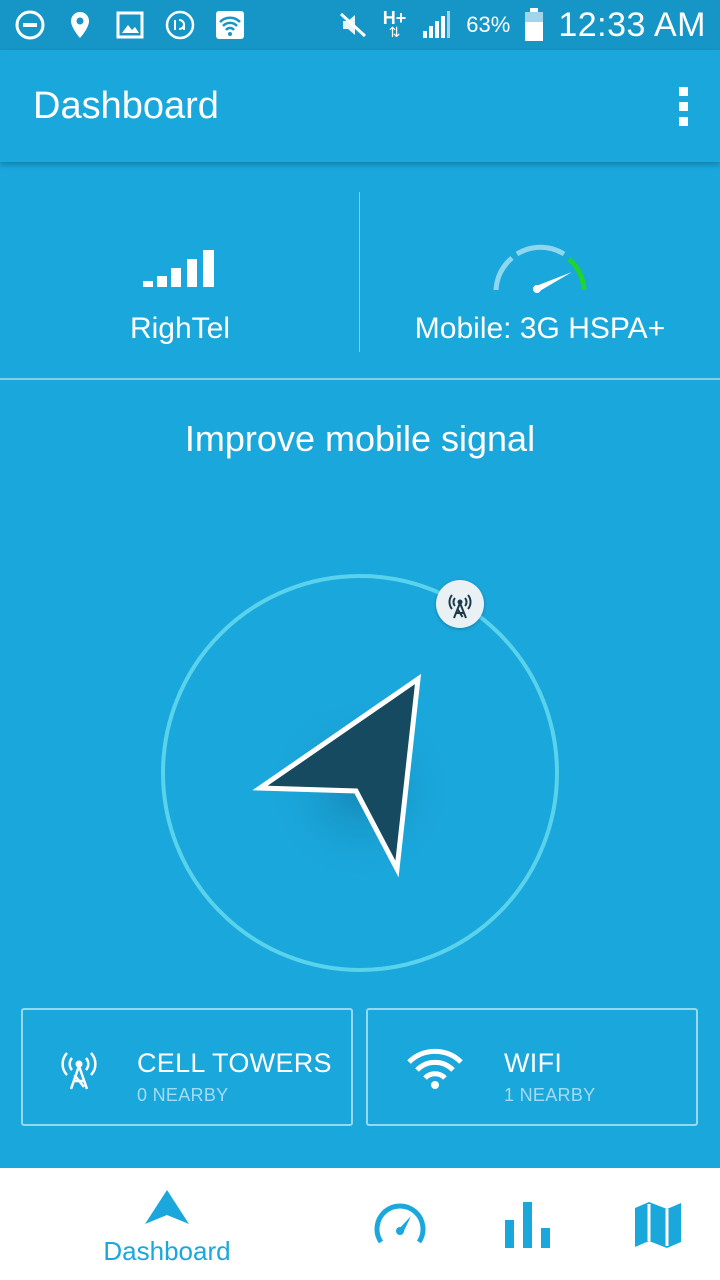 Image resolution: width=720 pixels, height=1280 pixels. I want to click on mute-icon, so click(352, 25).